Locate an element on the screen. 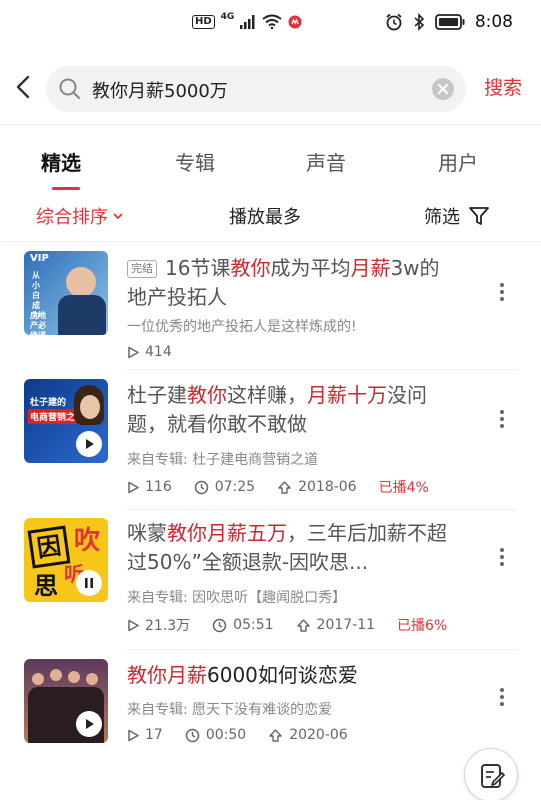  pause-button is located at coordinates (89, 583).